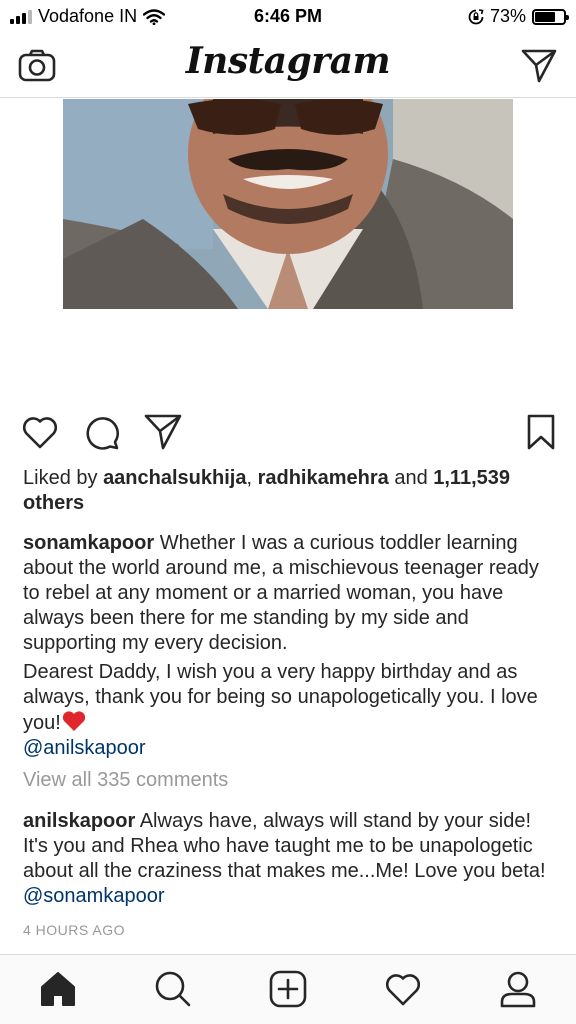 This screenshot has height=1024, width=576. What do you see at coordinates (58, 989) in the screenshot?
I see `home-icon` at bounding box center [58, 989].